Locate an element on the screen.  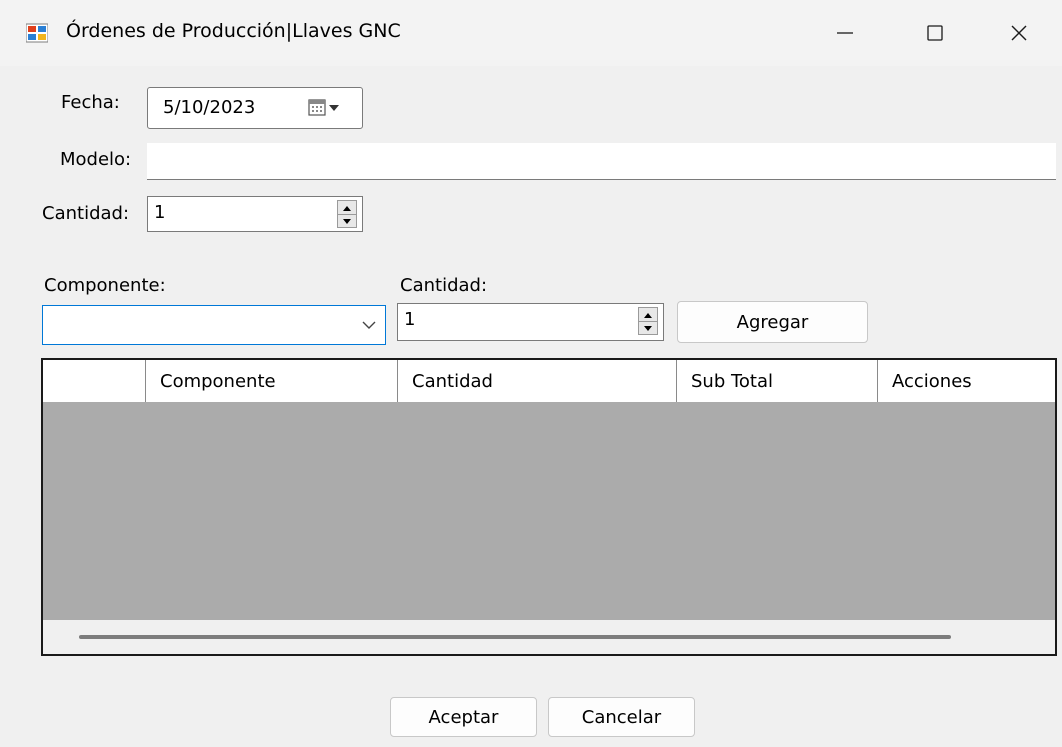
title-bar: Órdenes de Producción|Llaves GNC is located at coordinates (531, 33).